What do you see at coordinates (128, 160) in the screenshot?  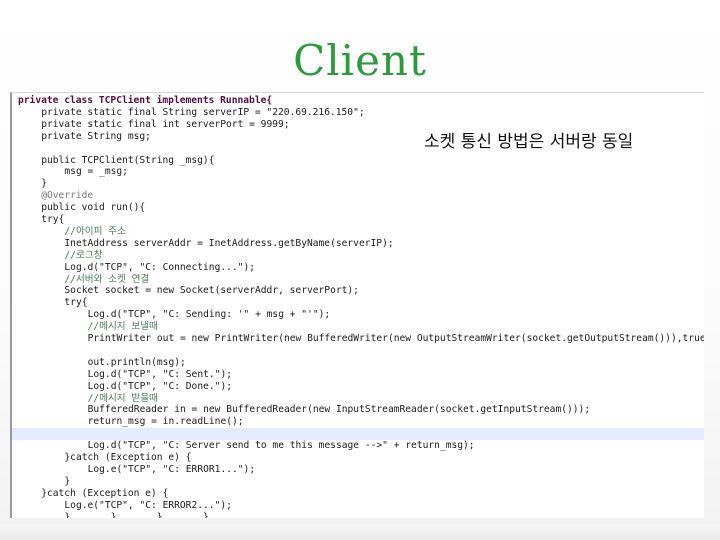 I see `code-line: public TCPClient(String _msg){` at bounding box center [128, 160].